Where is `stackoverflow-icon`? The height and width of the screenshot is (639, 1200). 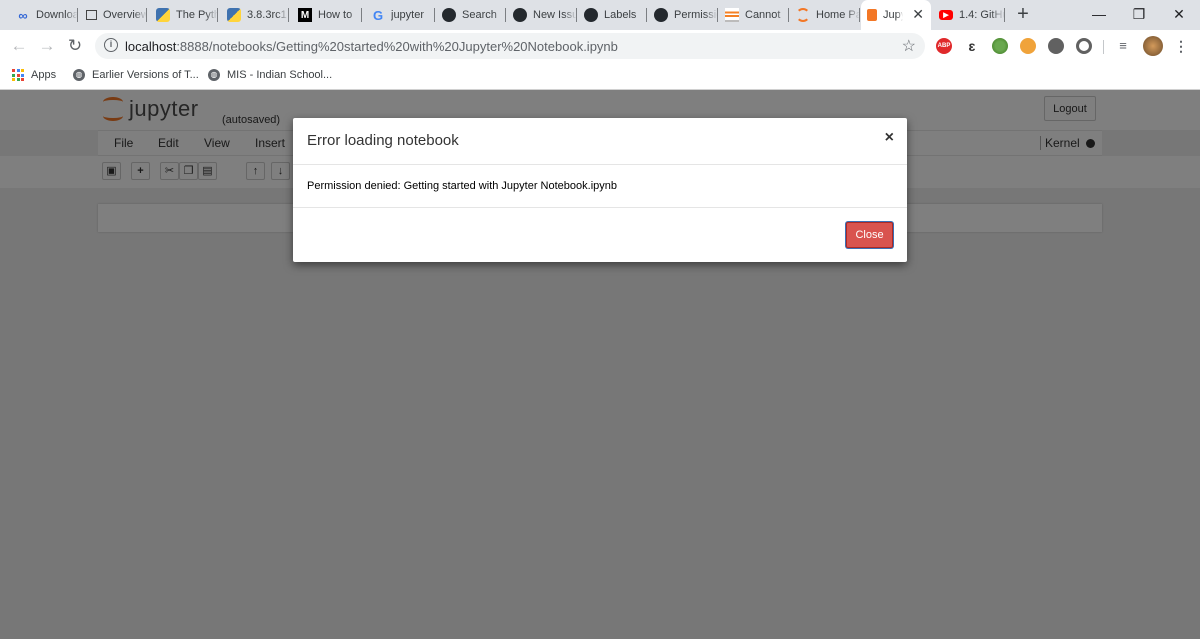 stackoverflow-icon is located at coordinates (732, 15).